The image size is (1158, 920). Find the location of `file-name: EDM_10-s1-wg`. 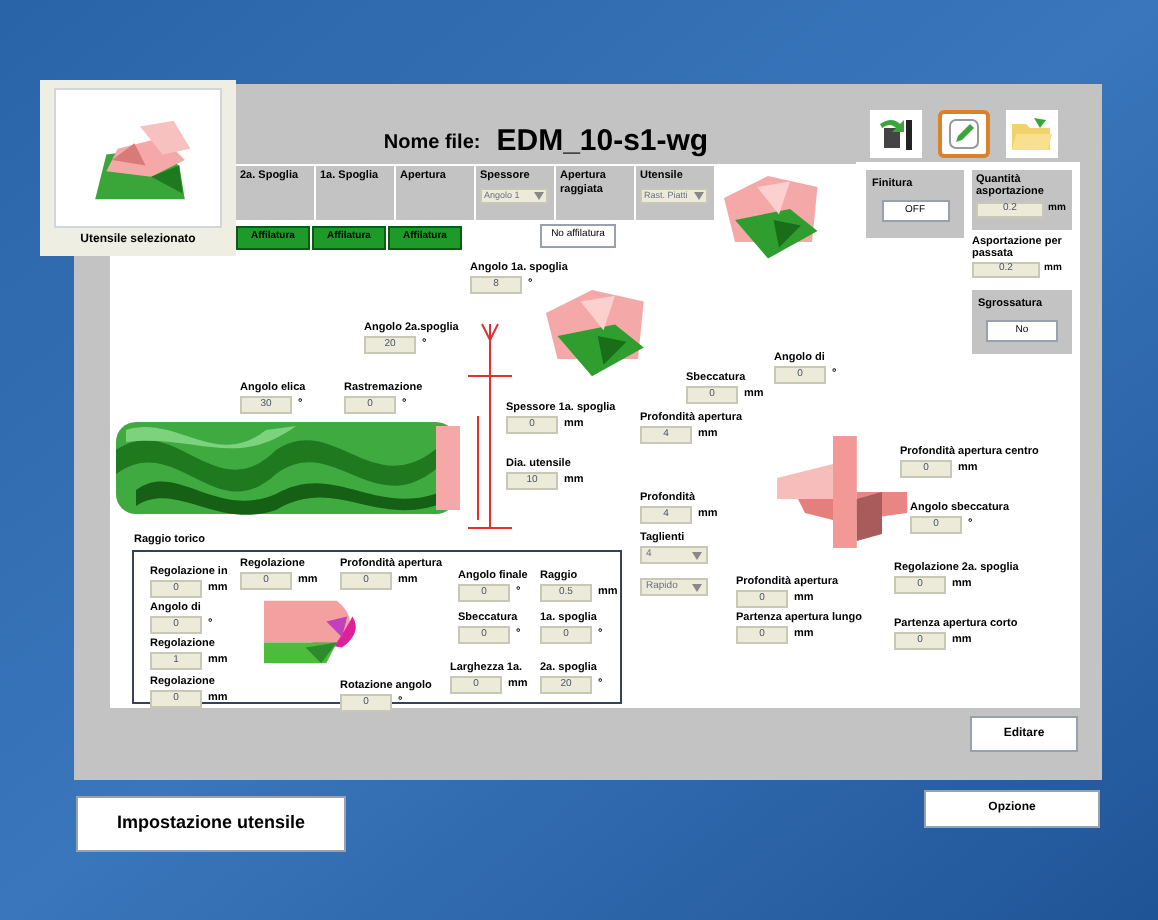

file-name: EDM_10-s1-wg is located at coordinates (602, 141).